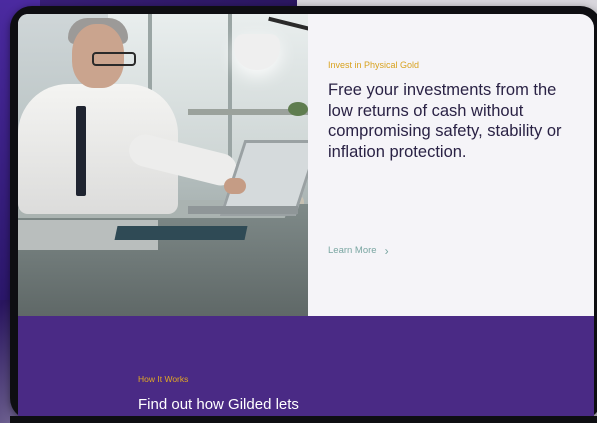 The height and width of the screenshot is (423, 597). Describe the element at coordinates (298, 109) in the screenshot. I see `plant` at that location.